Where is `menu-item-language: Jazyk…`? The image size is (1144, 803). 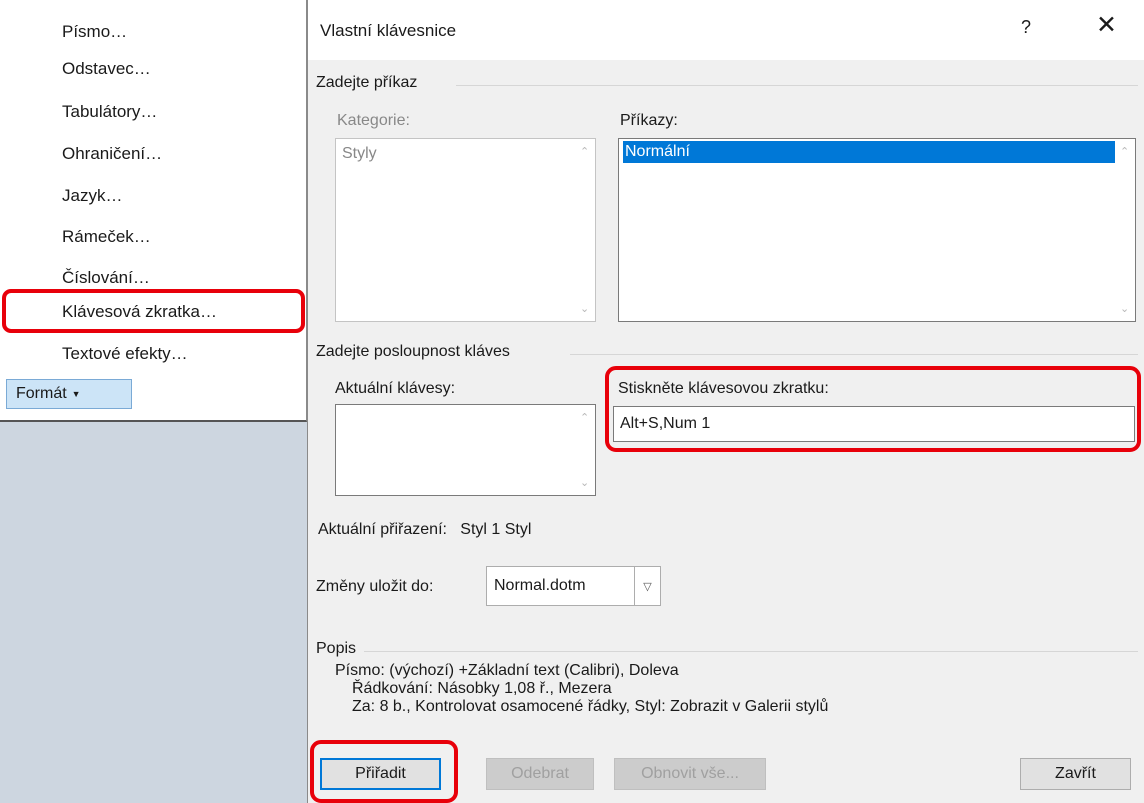
menu-item-language: Jazyk… is located at coordinates (92, 196).